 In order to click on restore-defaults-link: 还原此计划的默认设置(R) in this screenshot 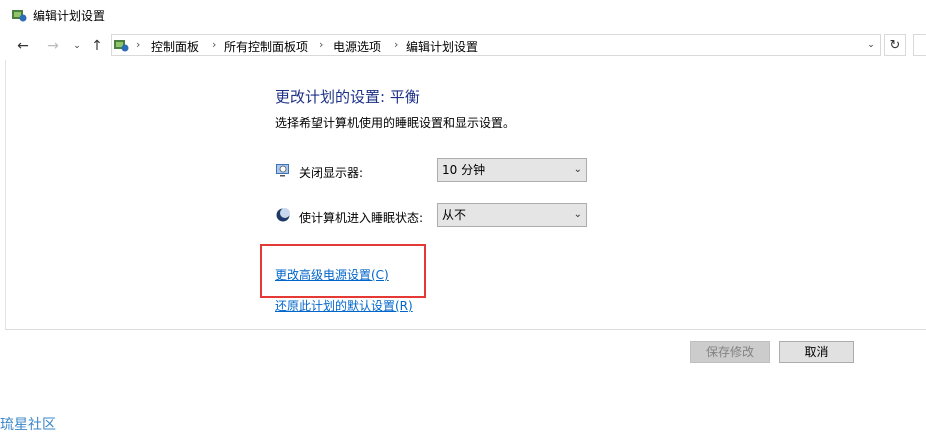, I will do `click(344, 305)`.